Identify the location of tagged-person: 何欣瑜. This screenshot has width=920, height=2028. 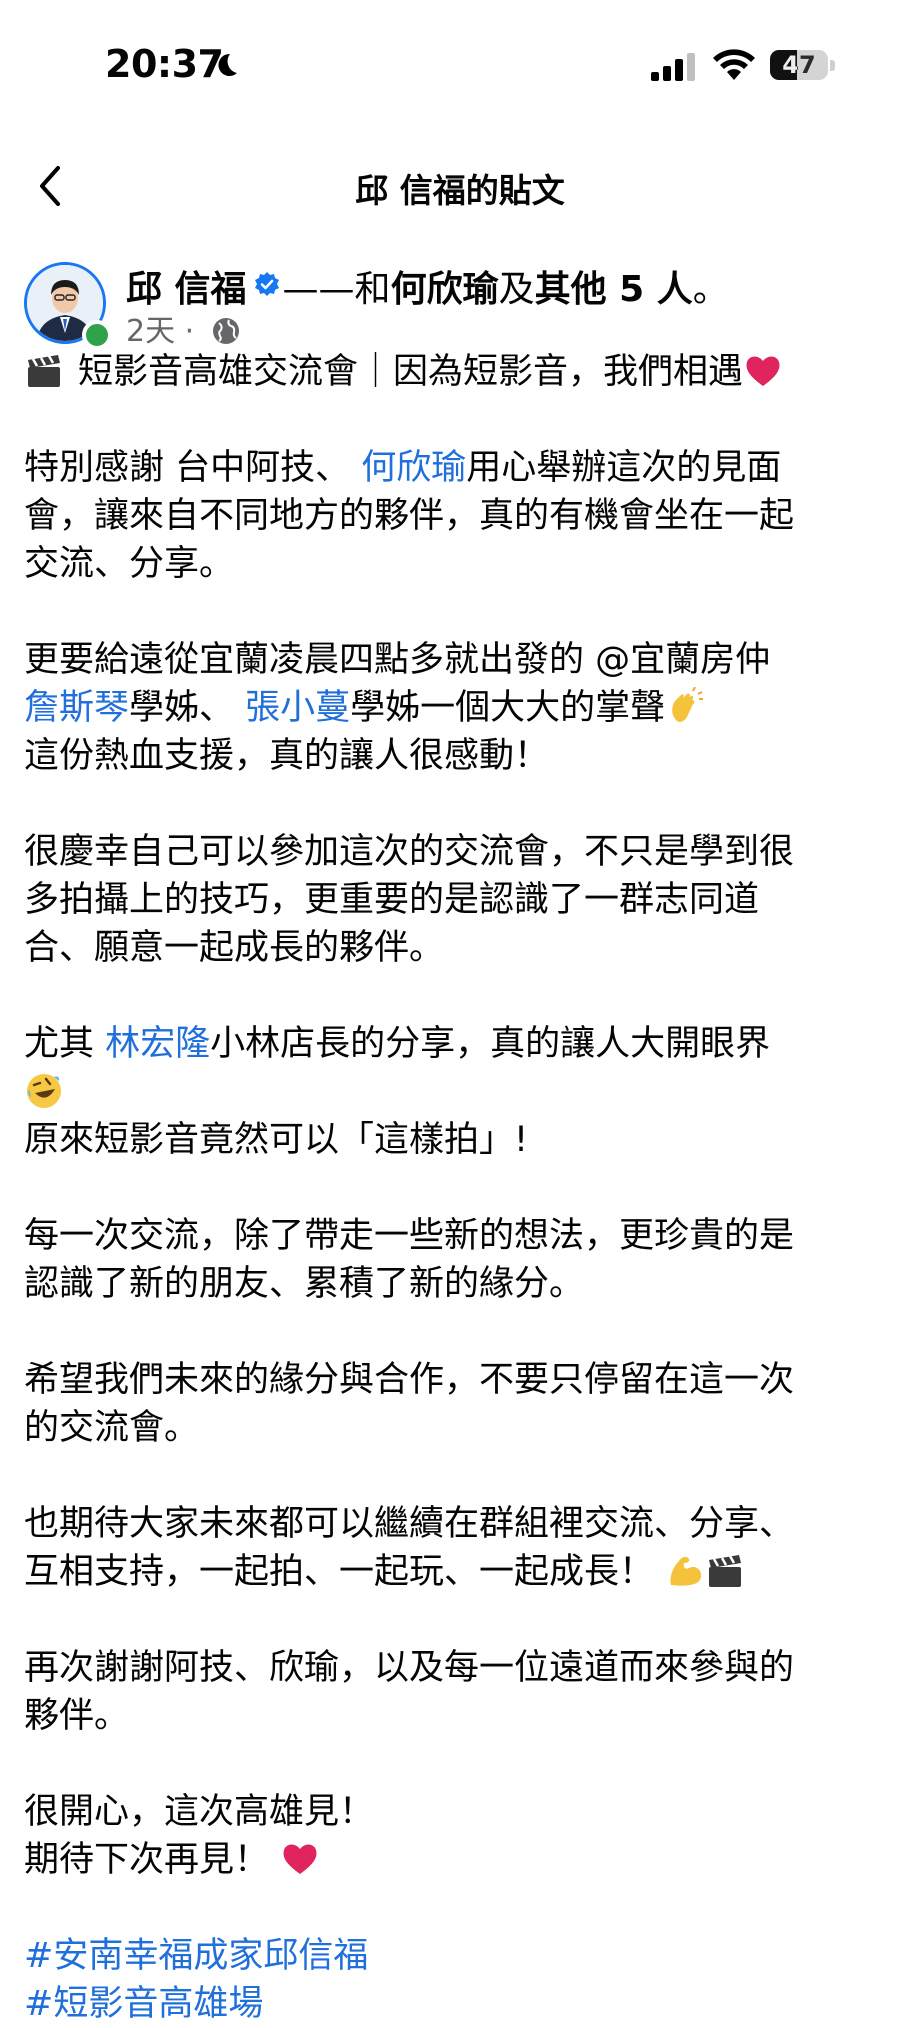
(445, 289).